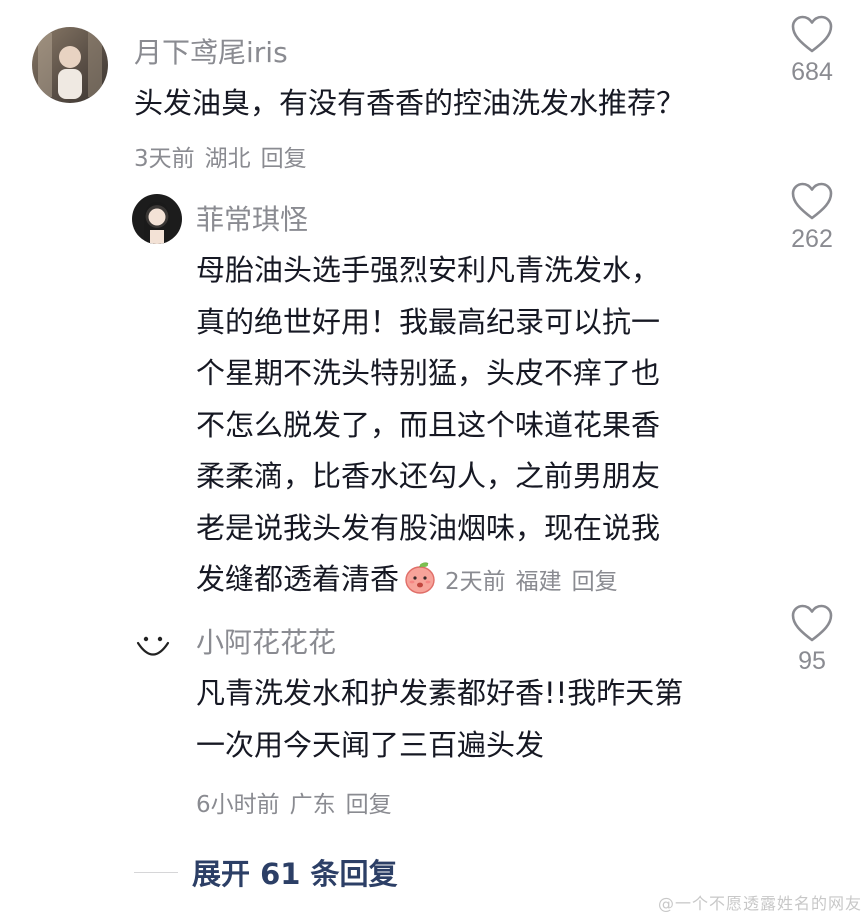  What do you see at coordinates (440, 719) in the screenshot?
I see `comment-text: 凡青洗发水和护发素都好香!!我昨天第 一次用今天闻了三百遍头发` at bounding box center [440, 719].